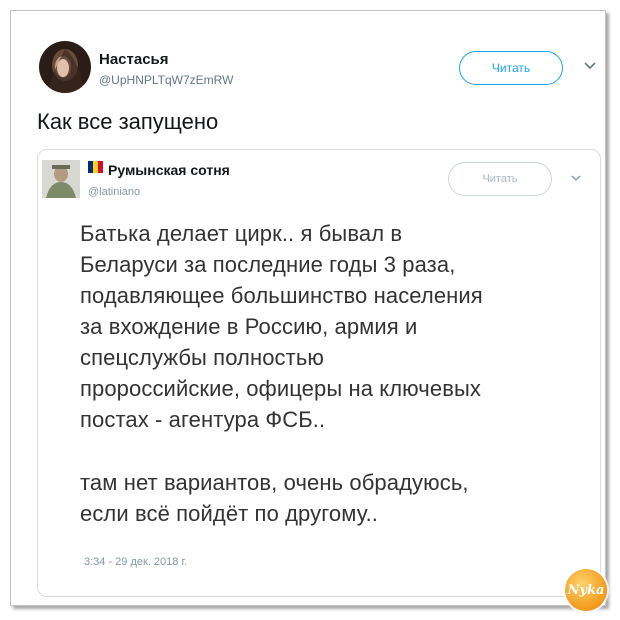  Describe the element at coordinates (203, 419) in the screenshot. I see `quoted-line: постах - агентура ФСБ..` at that location.